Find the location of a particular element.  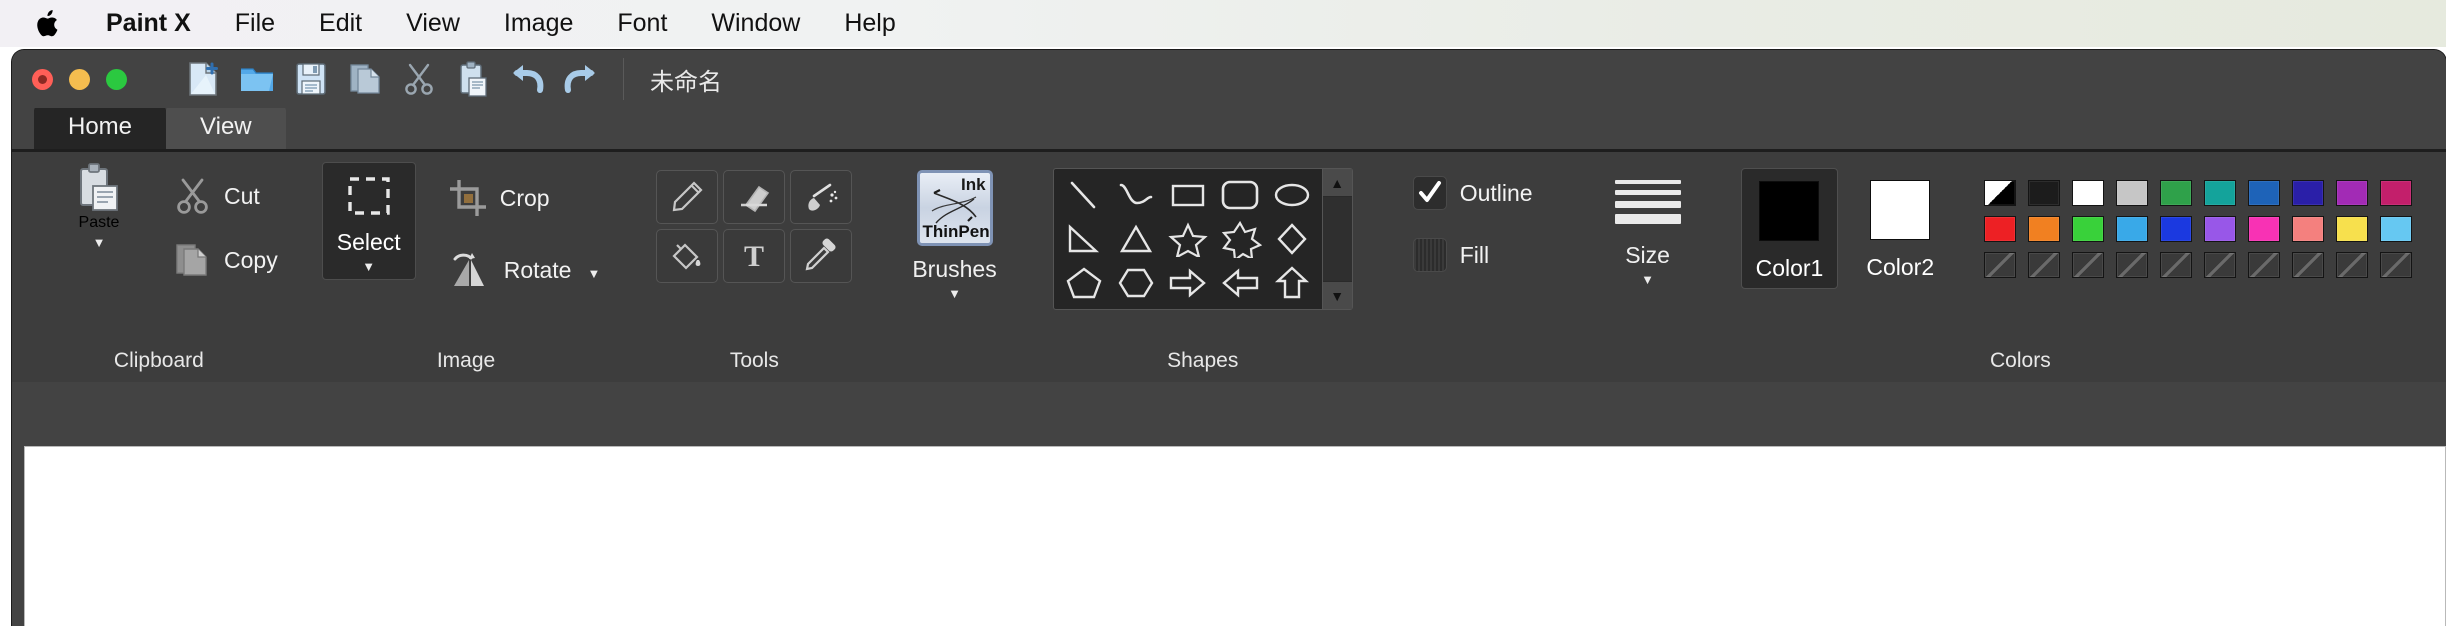

color2-button: Color2 is located at coordinates (1900, 227).